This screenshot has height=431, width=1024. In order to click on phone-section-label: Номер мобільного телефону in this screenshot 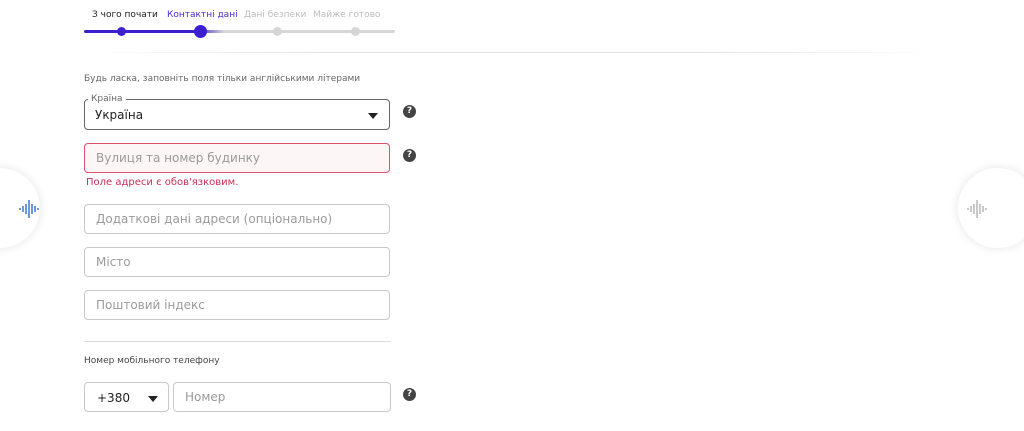, I will do `click(152, 361)`.